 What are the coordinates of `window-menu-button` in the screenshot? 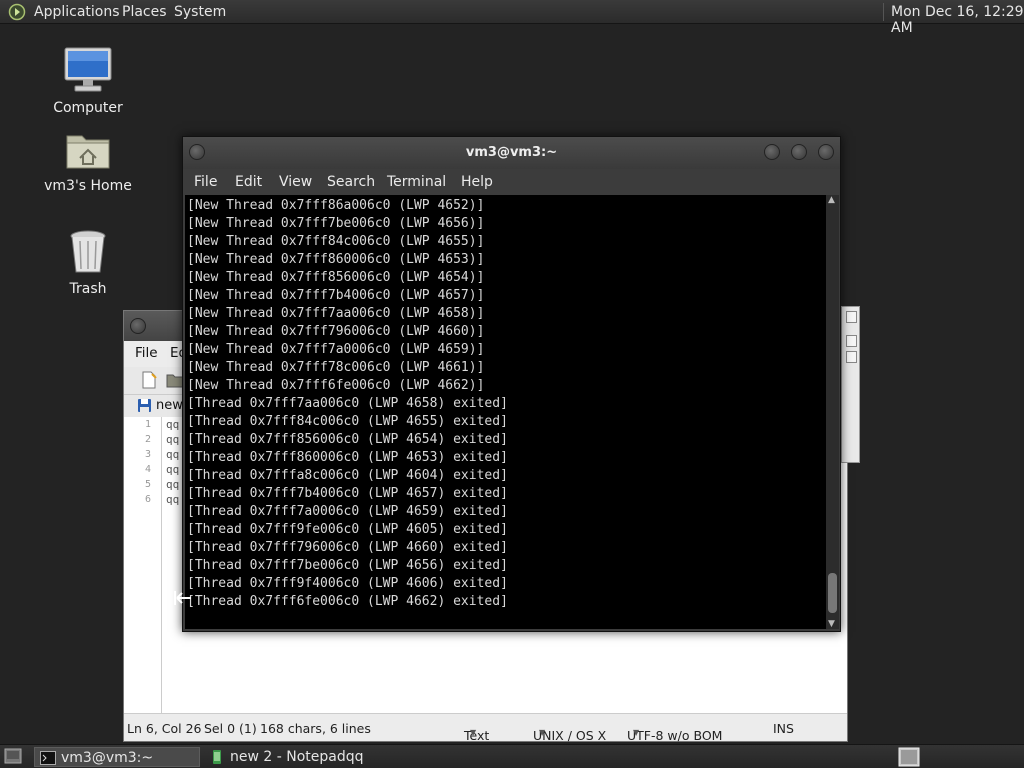 It's located at (197, 152).